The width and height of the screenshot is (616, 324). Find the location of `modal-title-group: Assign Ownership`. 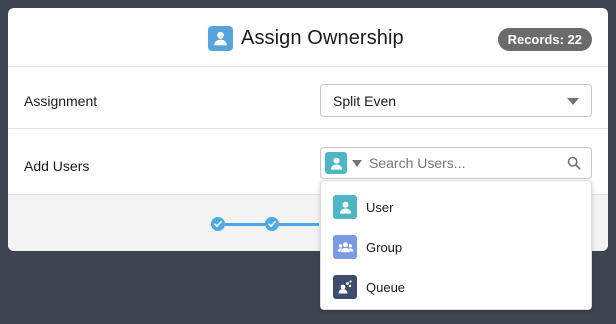

modal-title-group: Assign Ownership is located at coordinates (306, 38).